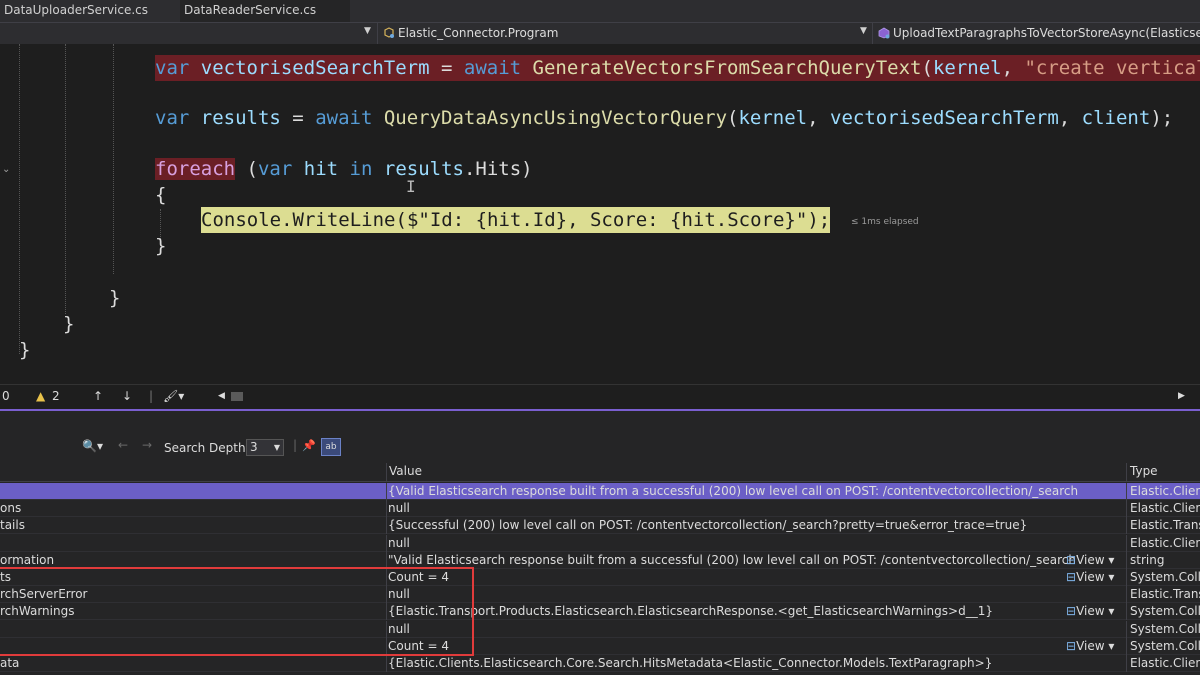 This screenshot has width=1200, height=675. I want to click on tab-datauploaderservice: DataUploaderService.cs, so click(86, 11).